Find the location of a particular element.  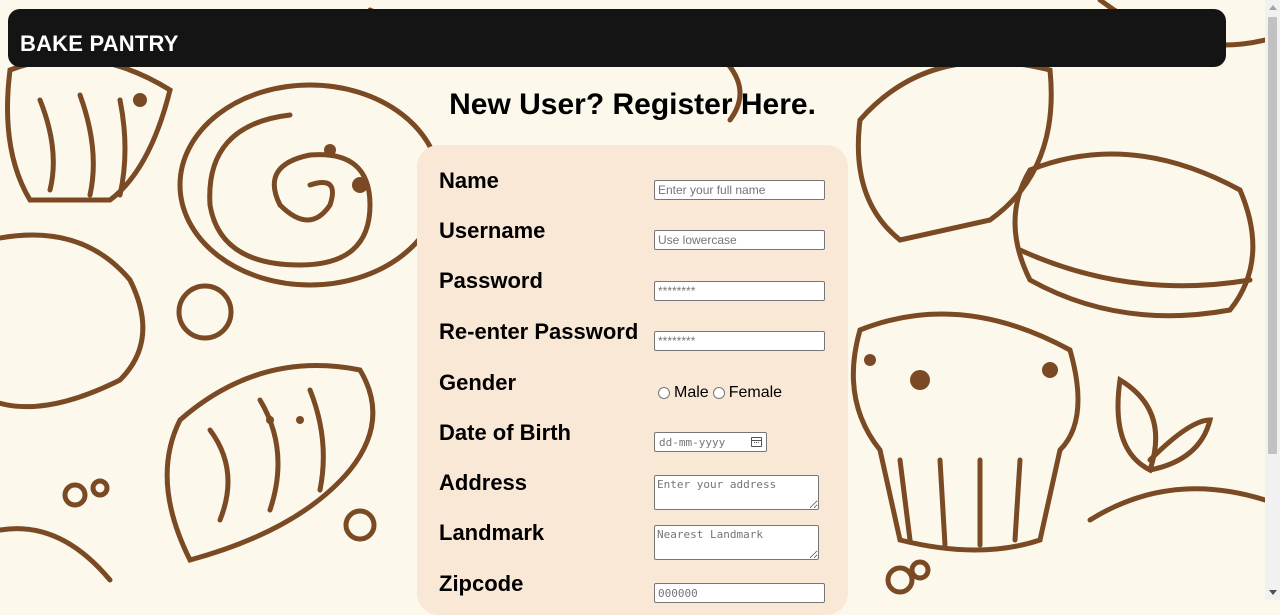

scroll-up-icon is located at coordinates (1273, 7).